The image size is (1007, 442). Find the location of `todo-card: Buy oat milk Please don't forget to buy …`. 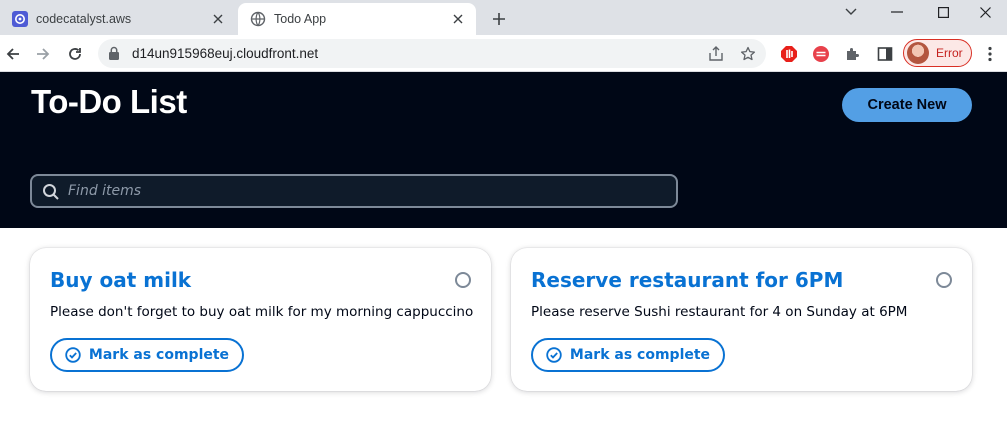

todo-card: Buy oat milk Please don't forget to buy … is located at coordinates (260, 319).